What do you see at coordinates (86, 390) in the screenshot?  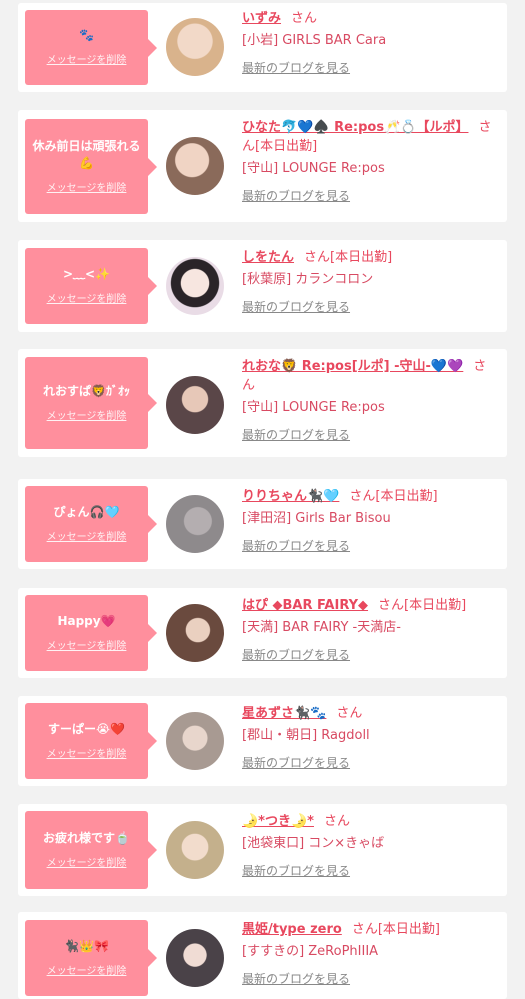 I see `message-text: れおすぱ🦁ｶﾞｵｯ` at bounding box center [86, 390].